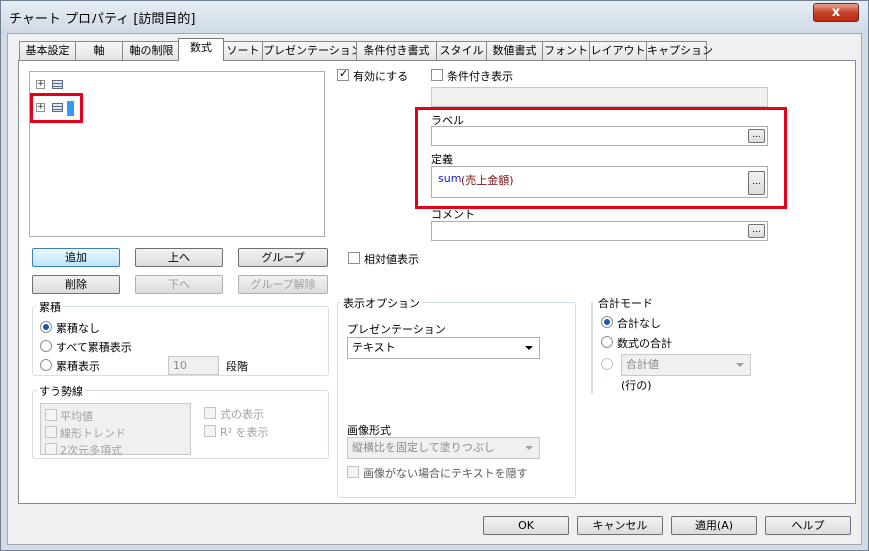 This screenshot has width=869, height=551. What do you see at coordinates (78, 328) in the screenshot?
I see `accum-none-label: 累積なし` at bounding box center [78, 328].